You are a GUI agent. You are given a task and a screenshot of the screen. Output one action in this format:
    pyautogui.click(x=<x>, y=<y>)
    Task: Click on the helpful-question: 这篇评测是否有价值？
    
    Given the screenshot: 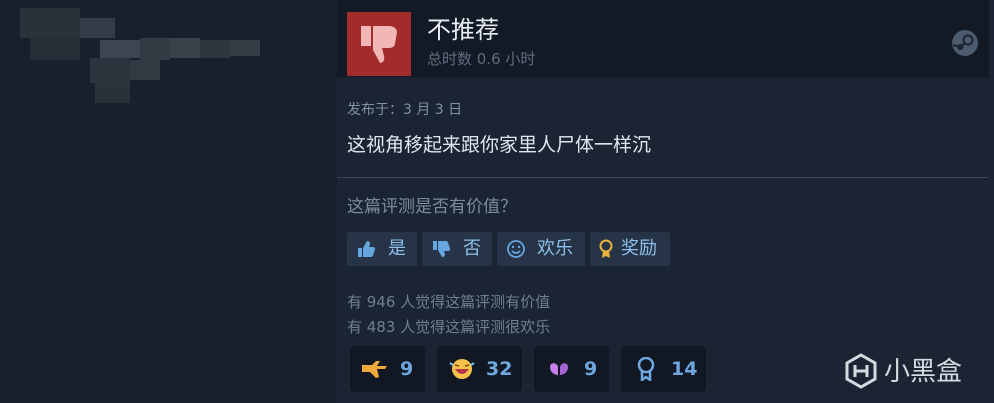 What is the action you would take?
    pyautogui.click(x=432, y=207)
    